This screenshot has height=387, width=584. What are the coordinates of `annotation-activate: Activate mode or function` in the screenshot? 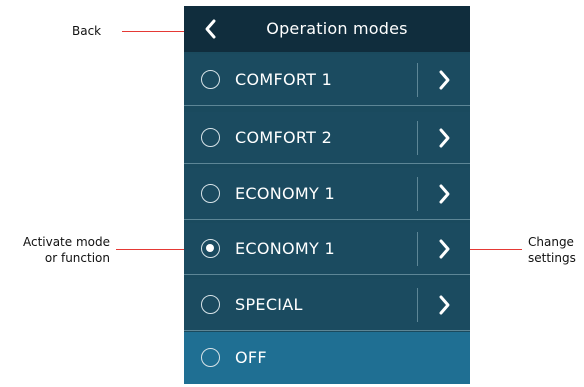 It's located at (55, 250).